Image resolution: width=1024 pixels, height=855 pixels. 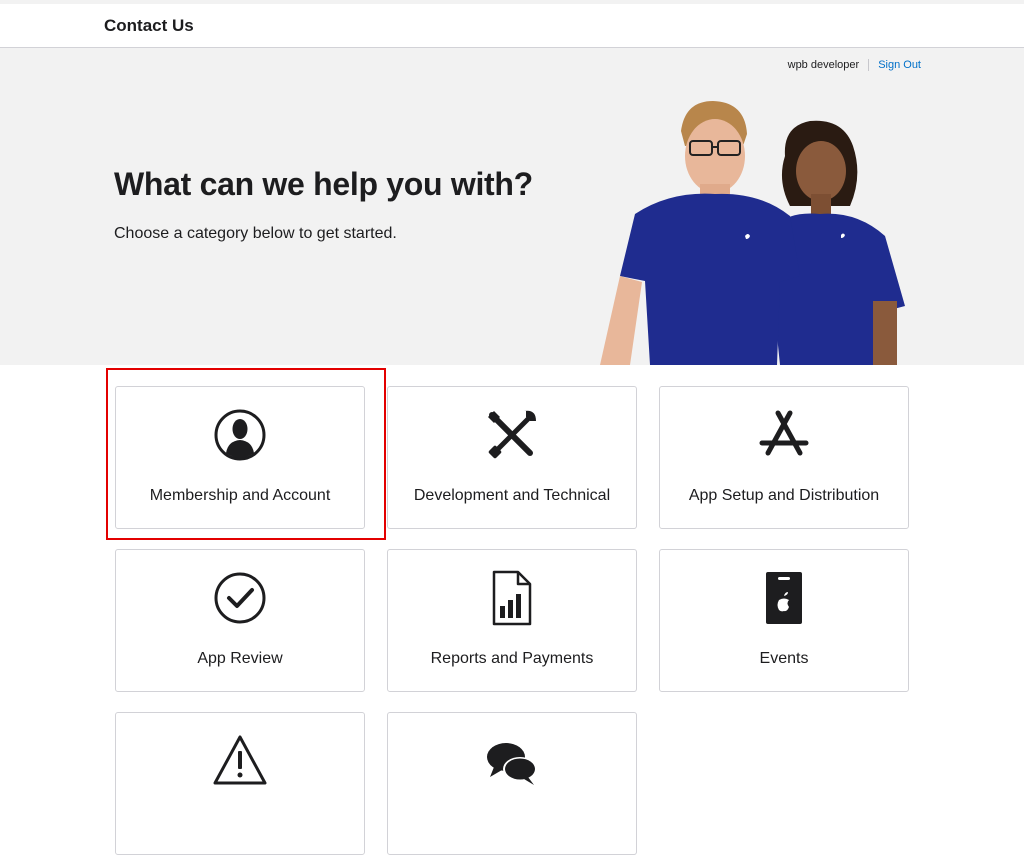 What do you see at coordinates (240, 495) in the screenshot?
I see `category-label: Membership and Account` at bounding box center [240, 495].